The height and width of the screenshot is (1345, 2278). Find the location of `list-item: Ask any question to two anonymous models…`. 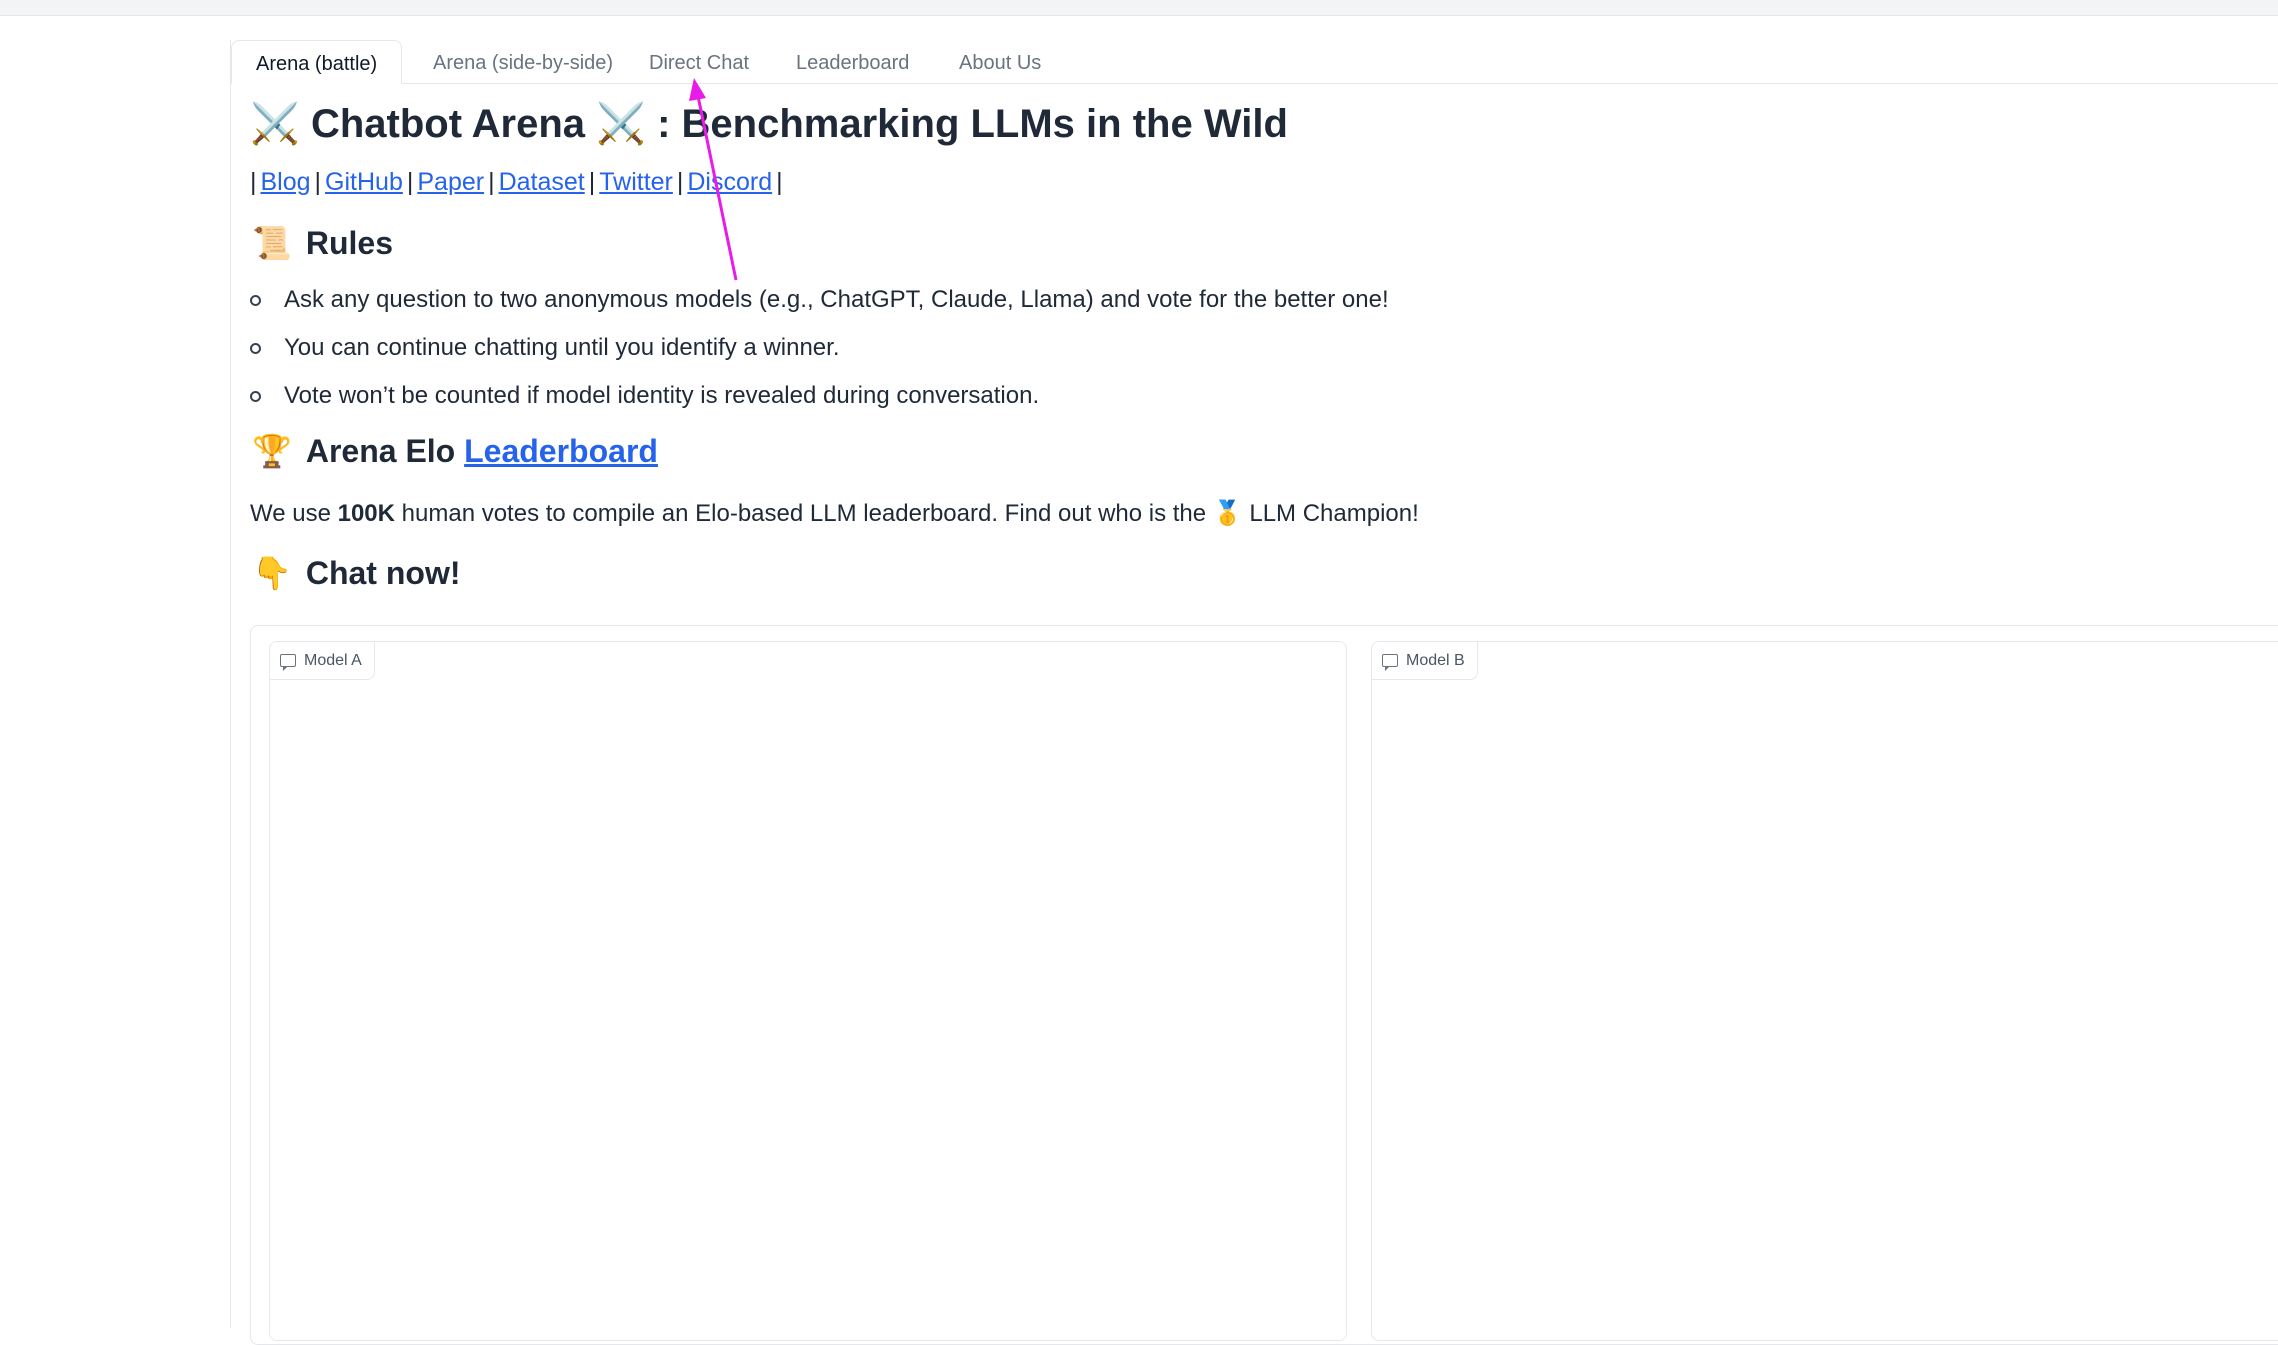

list-item: Ask any question to two anonymous models… is located at coordinates (819, 304).